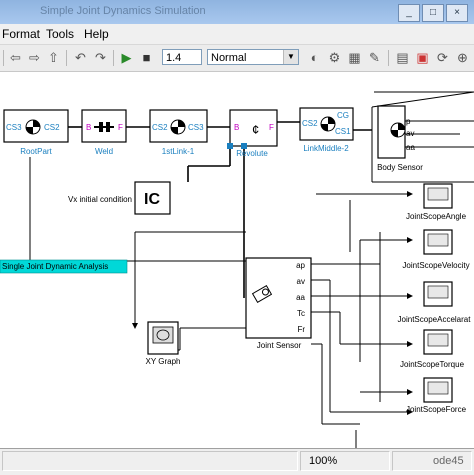  I want to click on rootpart-port-right: CS2, so click(52, 127).